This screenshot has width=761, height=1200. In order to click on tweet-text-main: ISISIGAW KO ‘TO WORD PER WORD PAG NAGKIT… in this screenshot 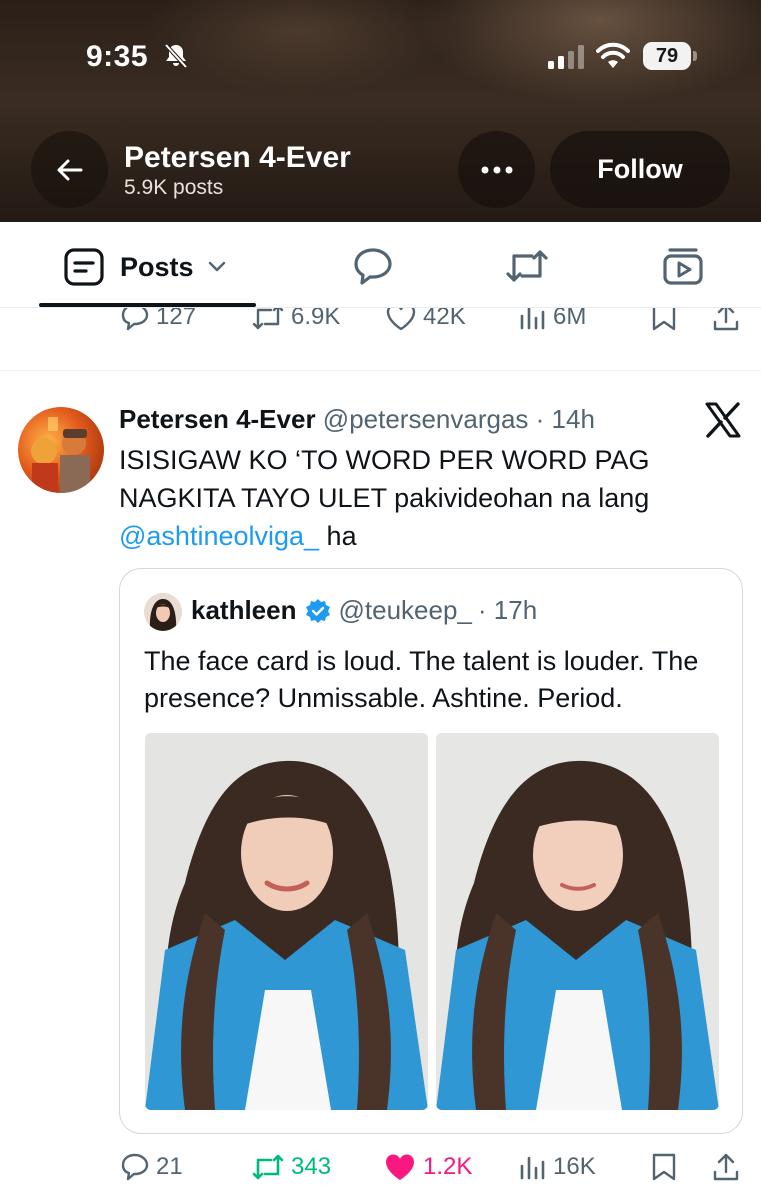, I will do `click(384, 479)`.